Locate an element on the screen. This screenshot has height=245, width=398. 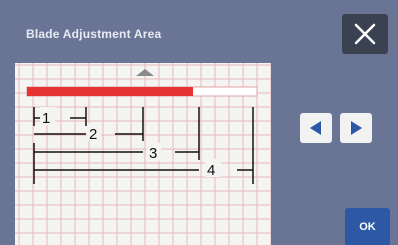
marker-4-label: 4 is located at coordinates (211, 170).